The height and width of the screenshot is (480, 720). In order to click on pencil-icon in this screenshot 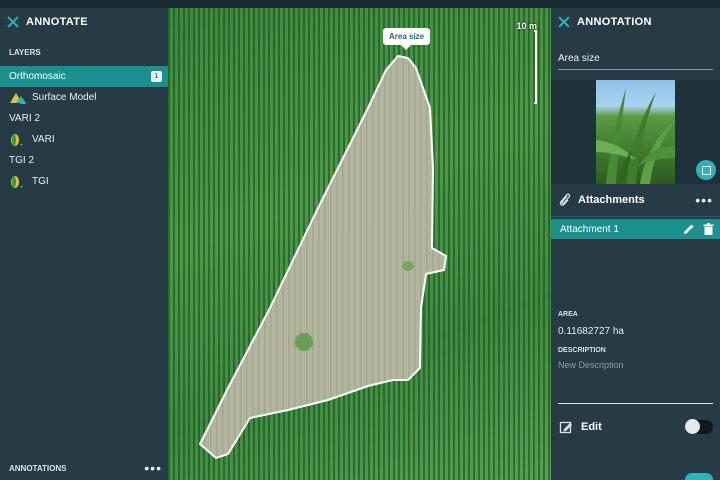, I will do `click(689, 229)`.